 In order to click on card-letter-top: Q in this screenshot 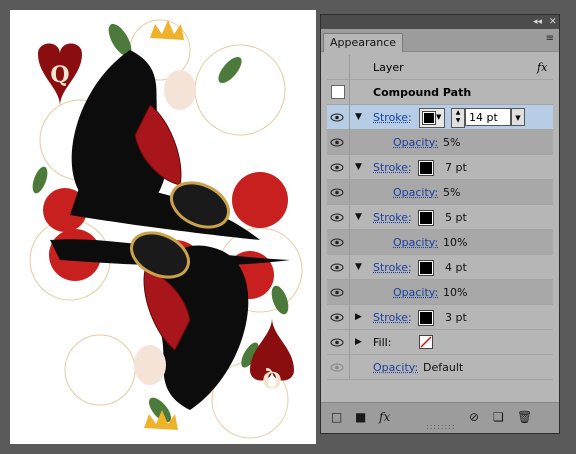, I will do `click(59, 75)`.